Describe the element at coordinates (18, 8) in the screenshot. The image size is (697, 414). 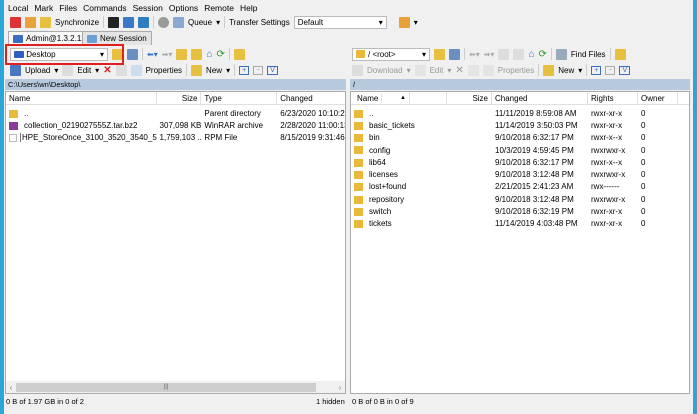
I see `menu-local: Local` at that location.